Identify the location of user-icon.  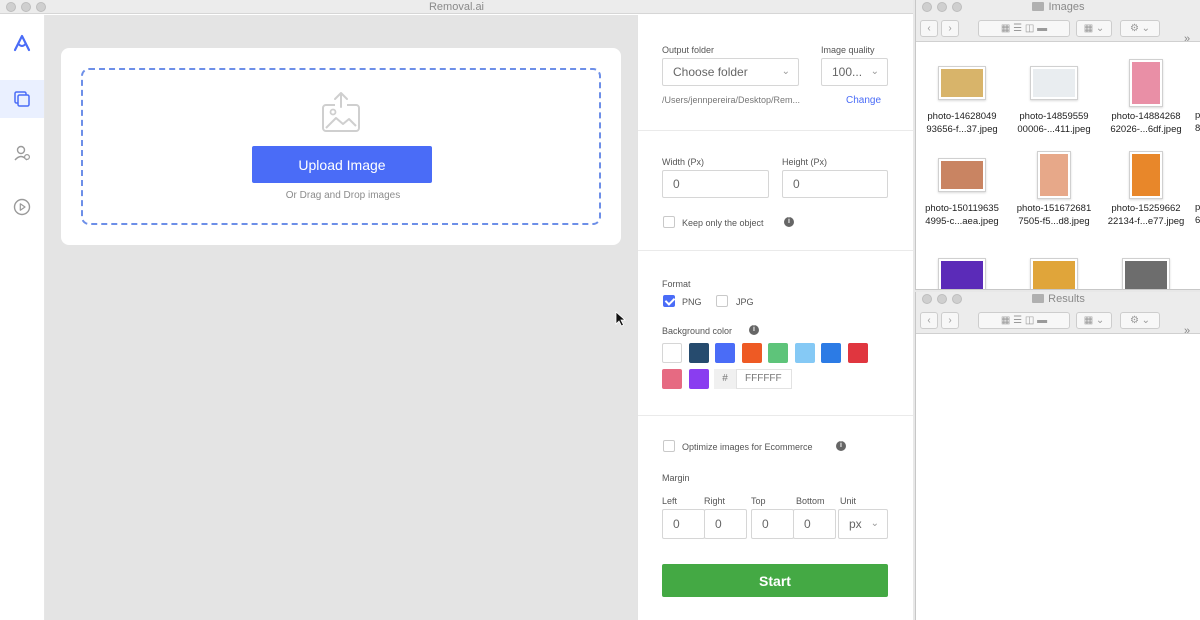
(22, 153).